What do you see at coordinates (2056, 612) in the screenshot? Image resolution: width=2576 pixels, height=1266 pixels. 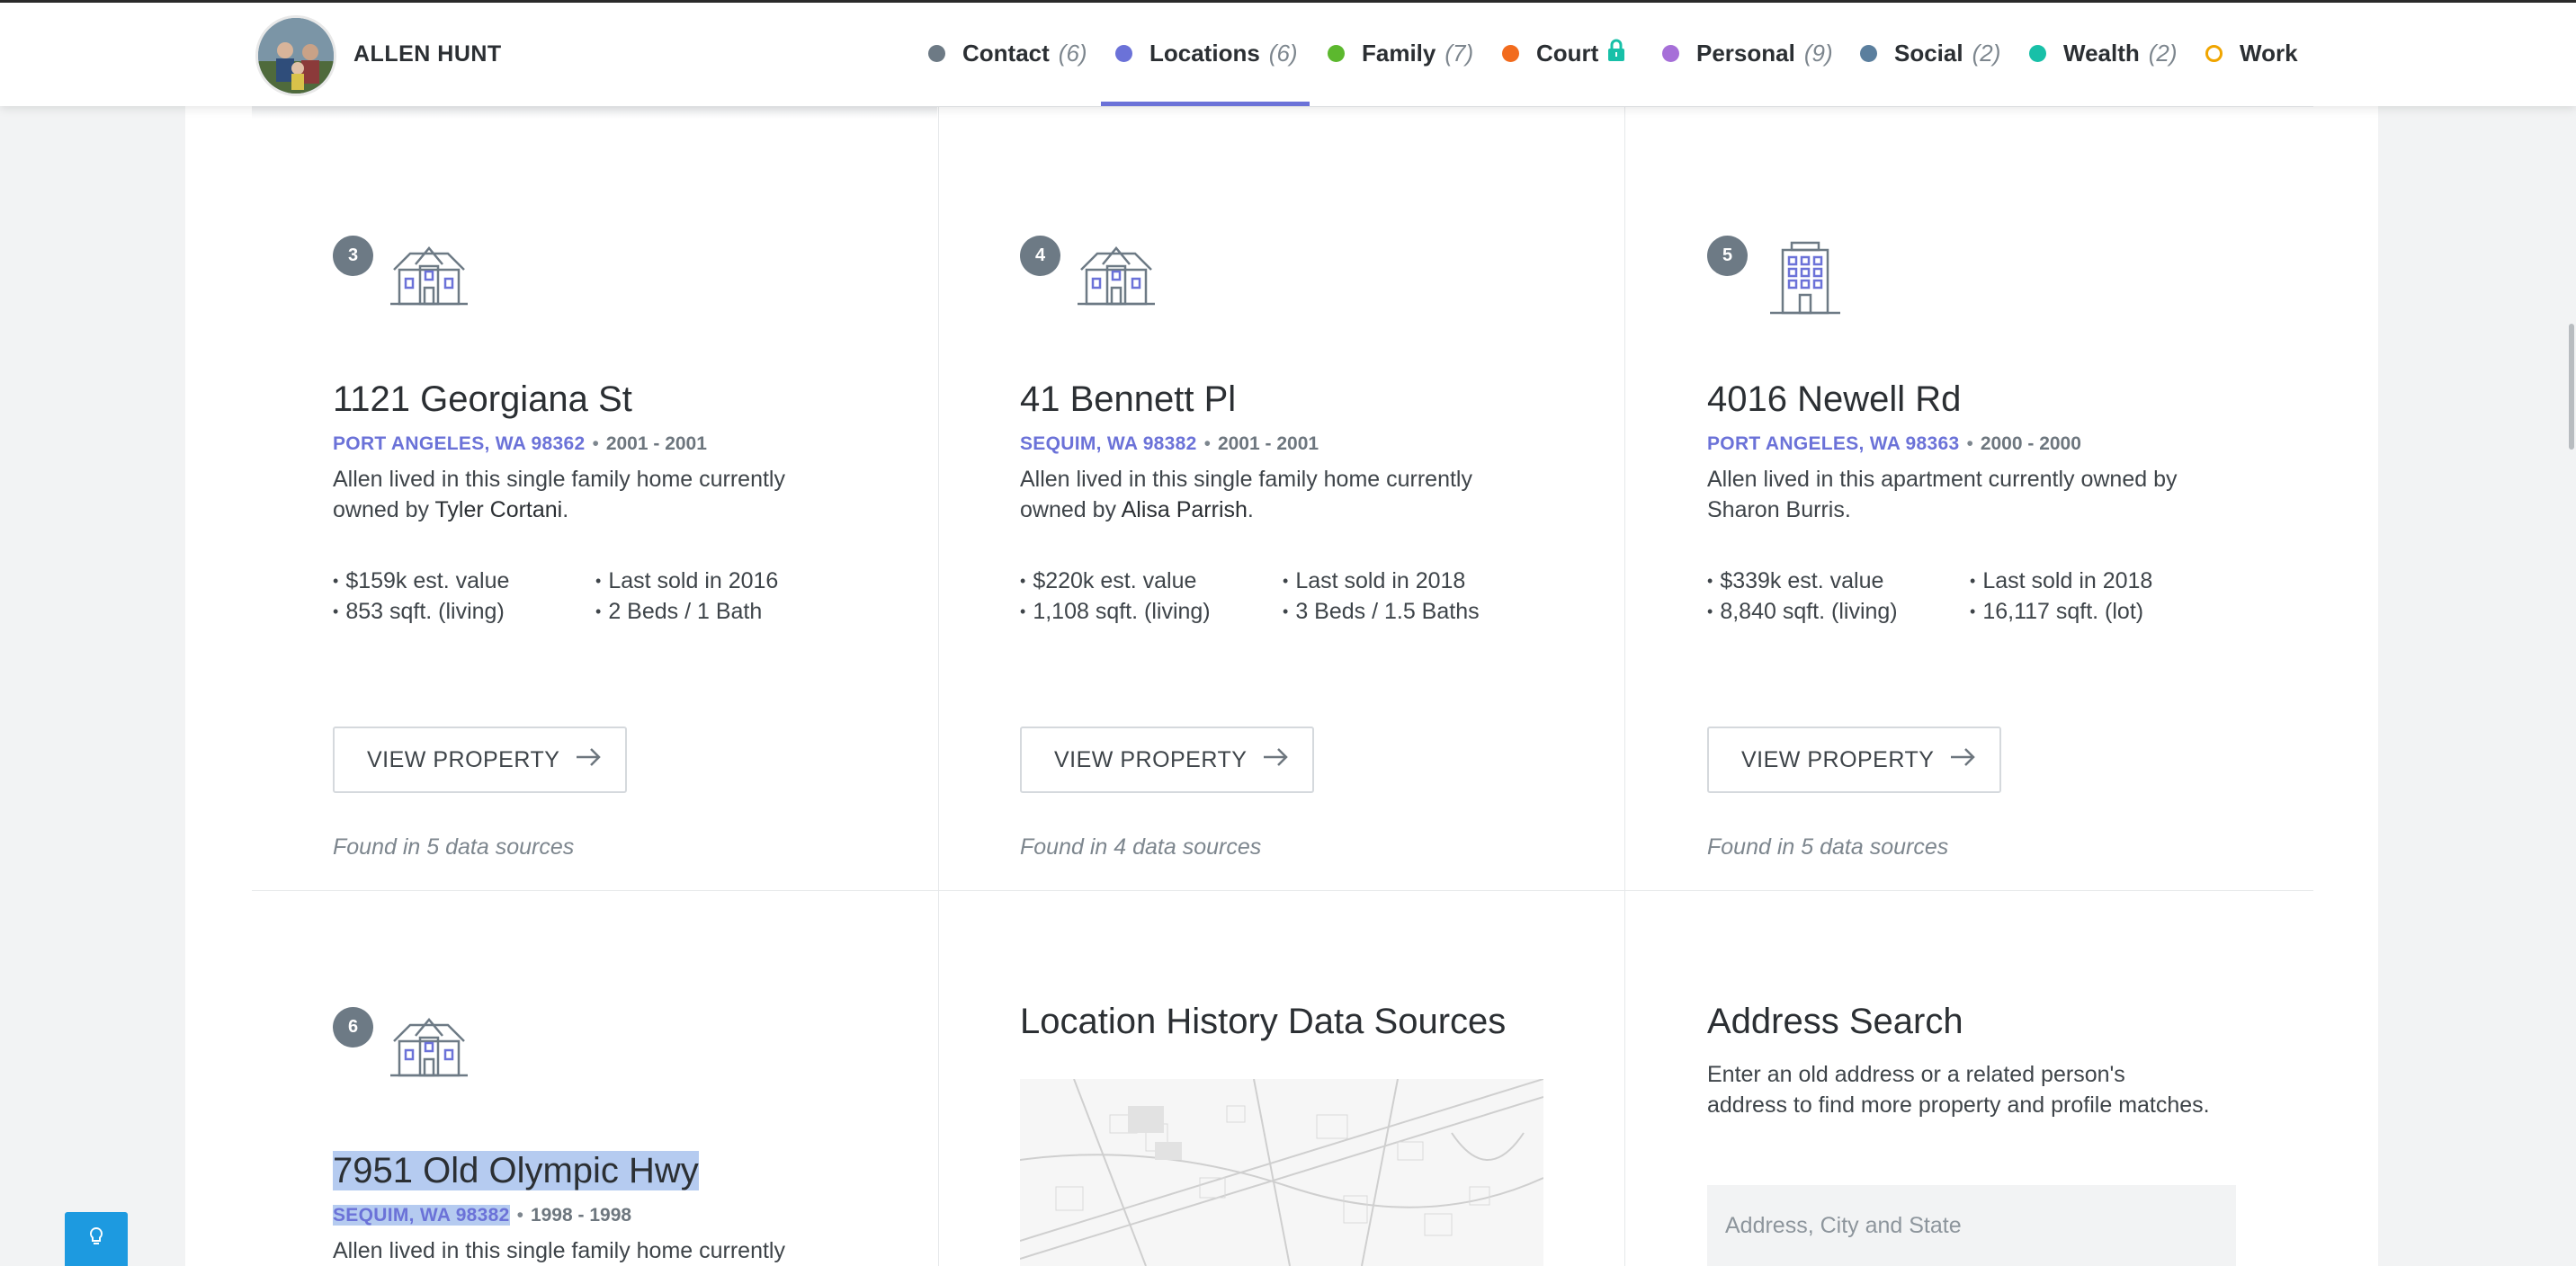 I see `fact-lot: 16,117 sqft. (lot)` at bounding box center [2056, 612].